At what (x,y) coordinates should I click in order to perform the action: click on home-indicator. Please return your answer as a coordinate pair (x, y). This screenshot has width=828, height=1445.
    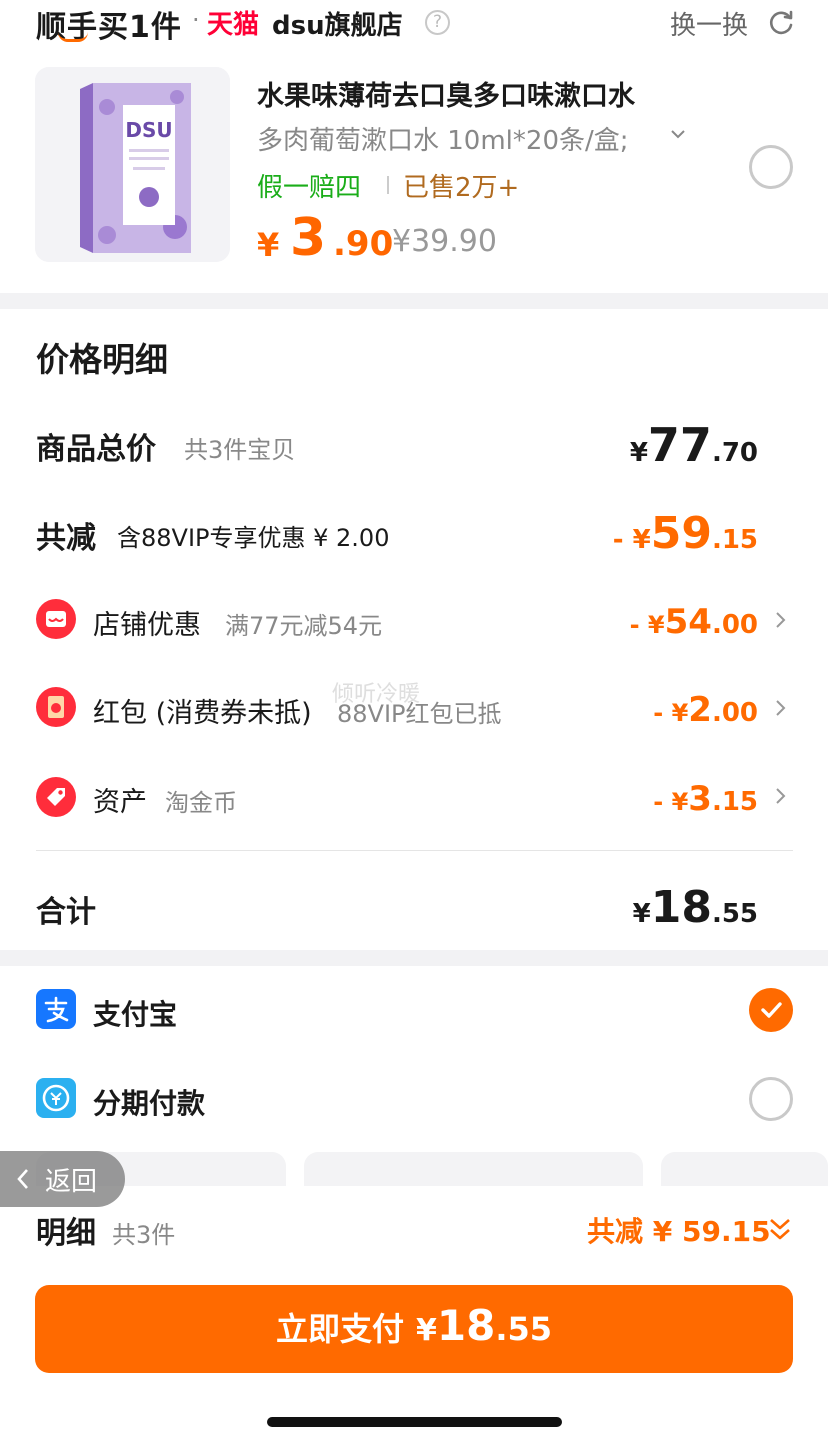
    Looking at the image, I should click on (414, 1422).